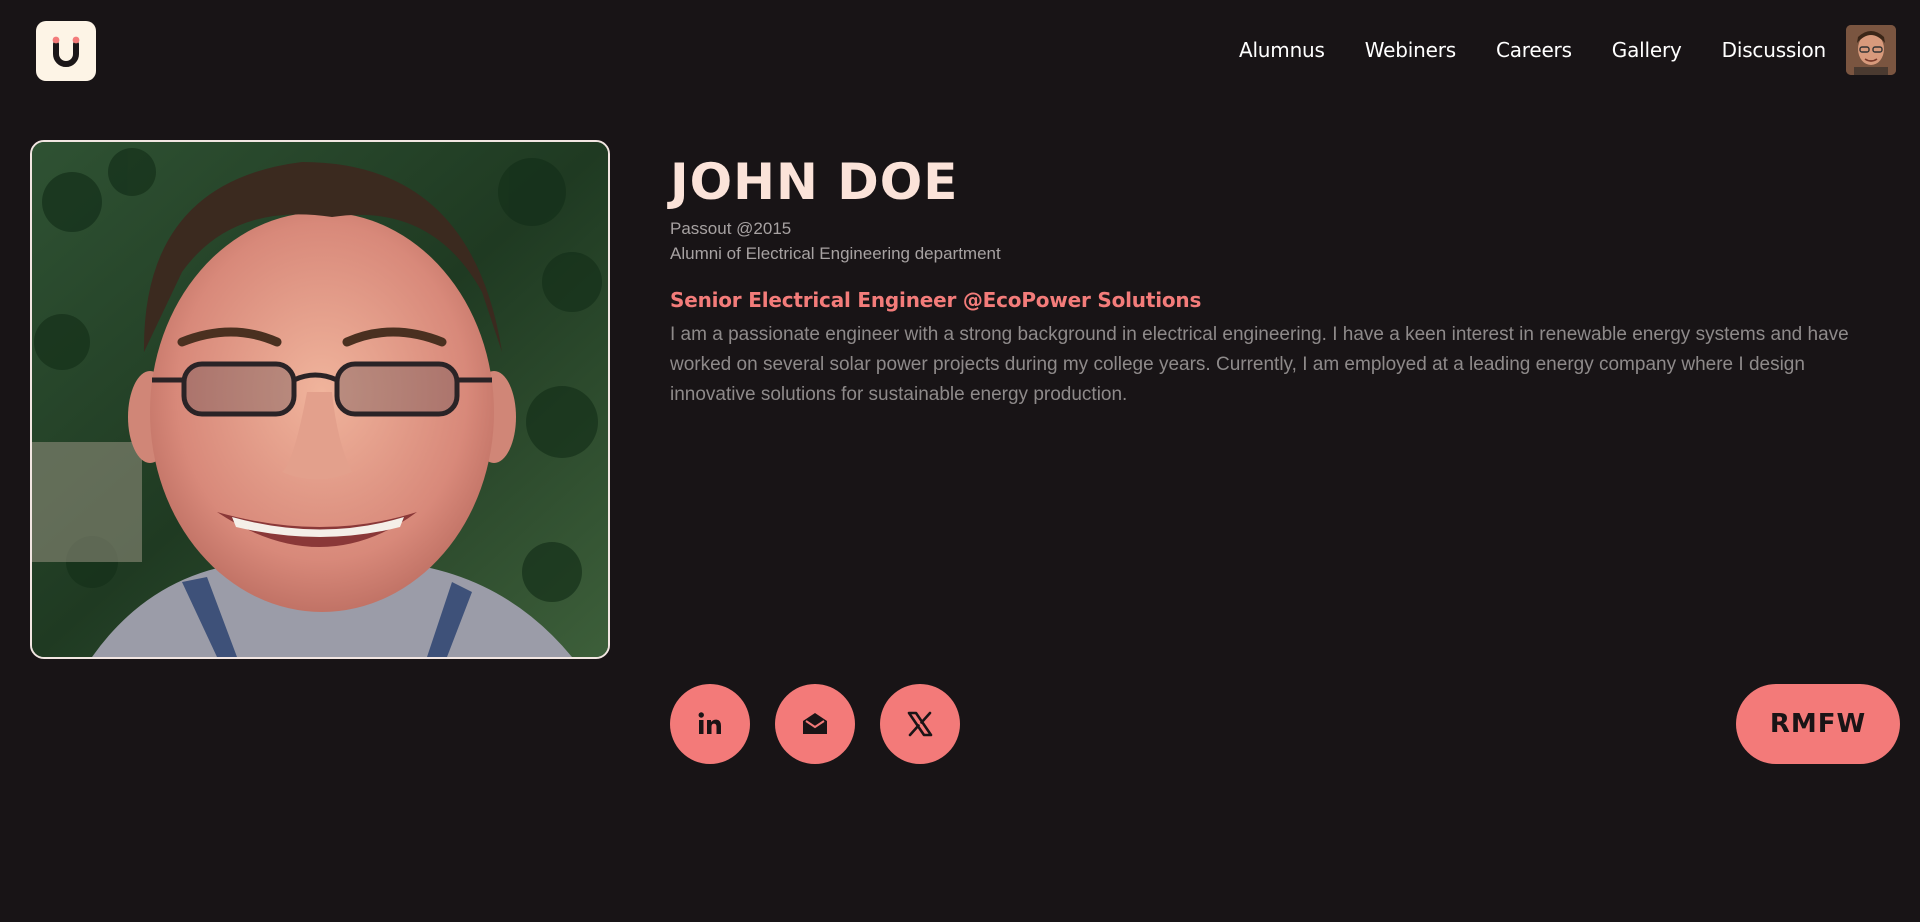  What do you see at coordinates (814, 182) in the screenshot?
I see `profile-name: JOHN DOE` at bounding box center [814, 182].